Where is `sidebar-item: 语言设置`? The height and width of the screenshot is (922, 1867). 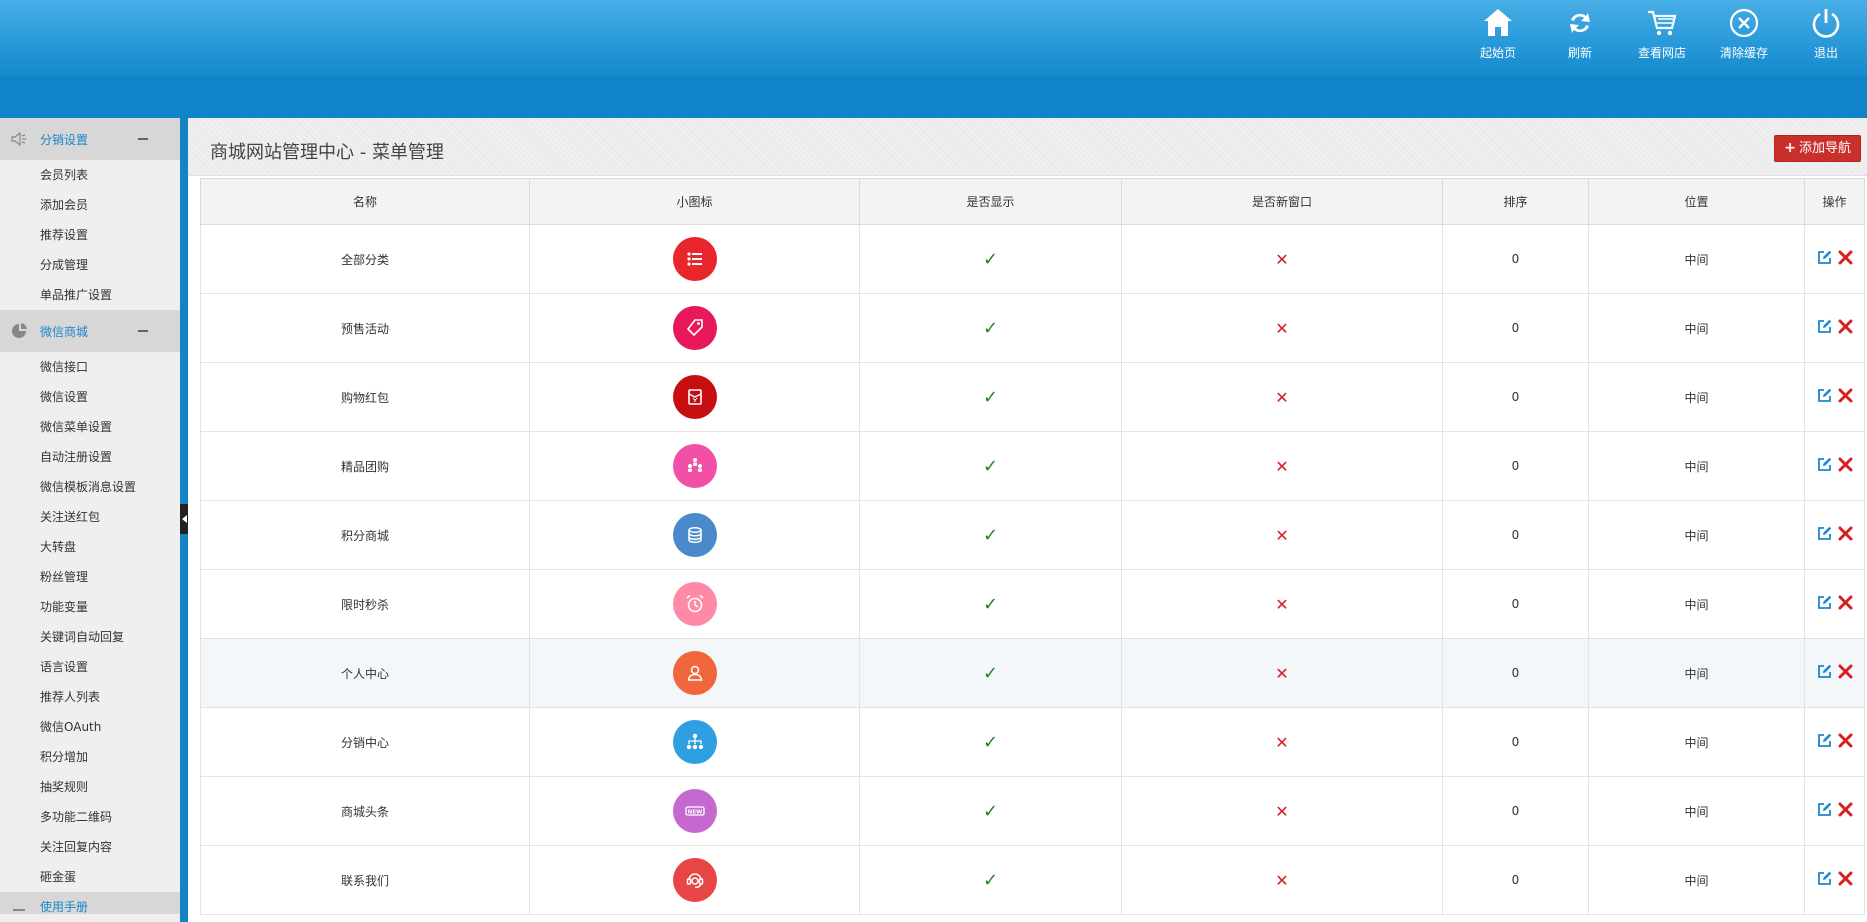 sidebar-item: 语言设置 is located at coordinates (90, 667).